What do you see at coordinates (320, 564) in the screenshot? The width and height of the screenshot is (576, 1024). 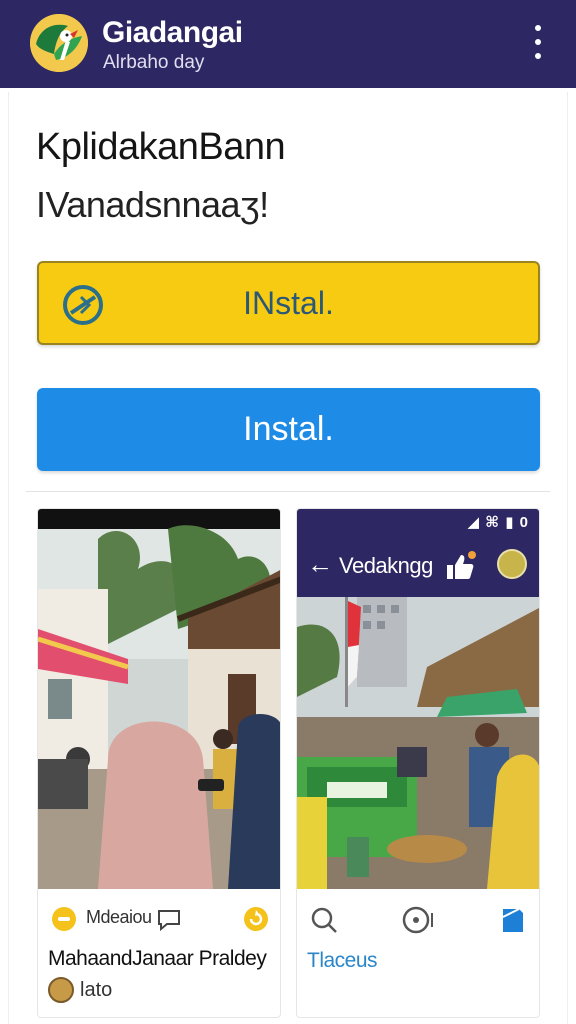 I see `back-arrow-icon: ←` at bounding box center [320, 564].